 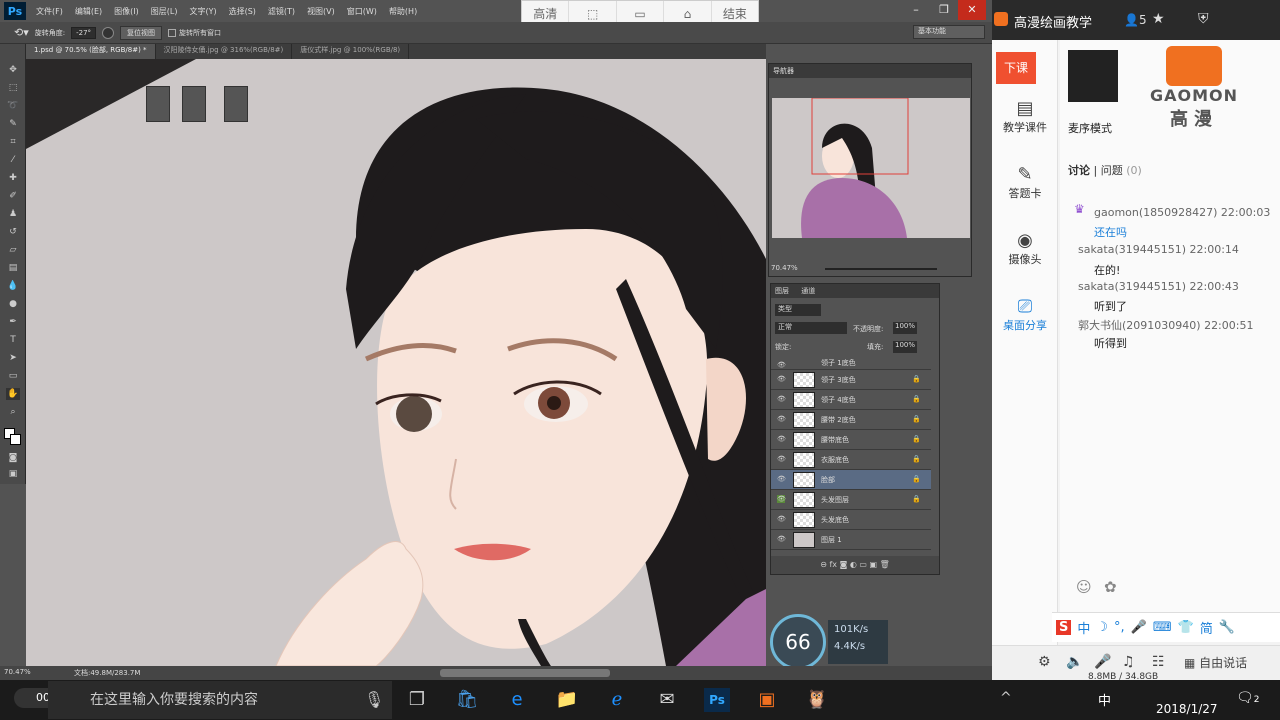 I want to click on layer-row-active: 👁 脸部 🔒, so click(x=851, y=480).